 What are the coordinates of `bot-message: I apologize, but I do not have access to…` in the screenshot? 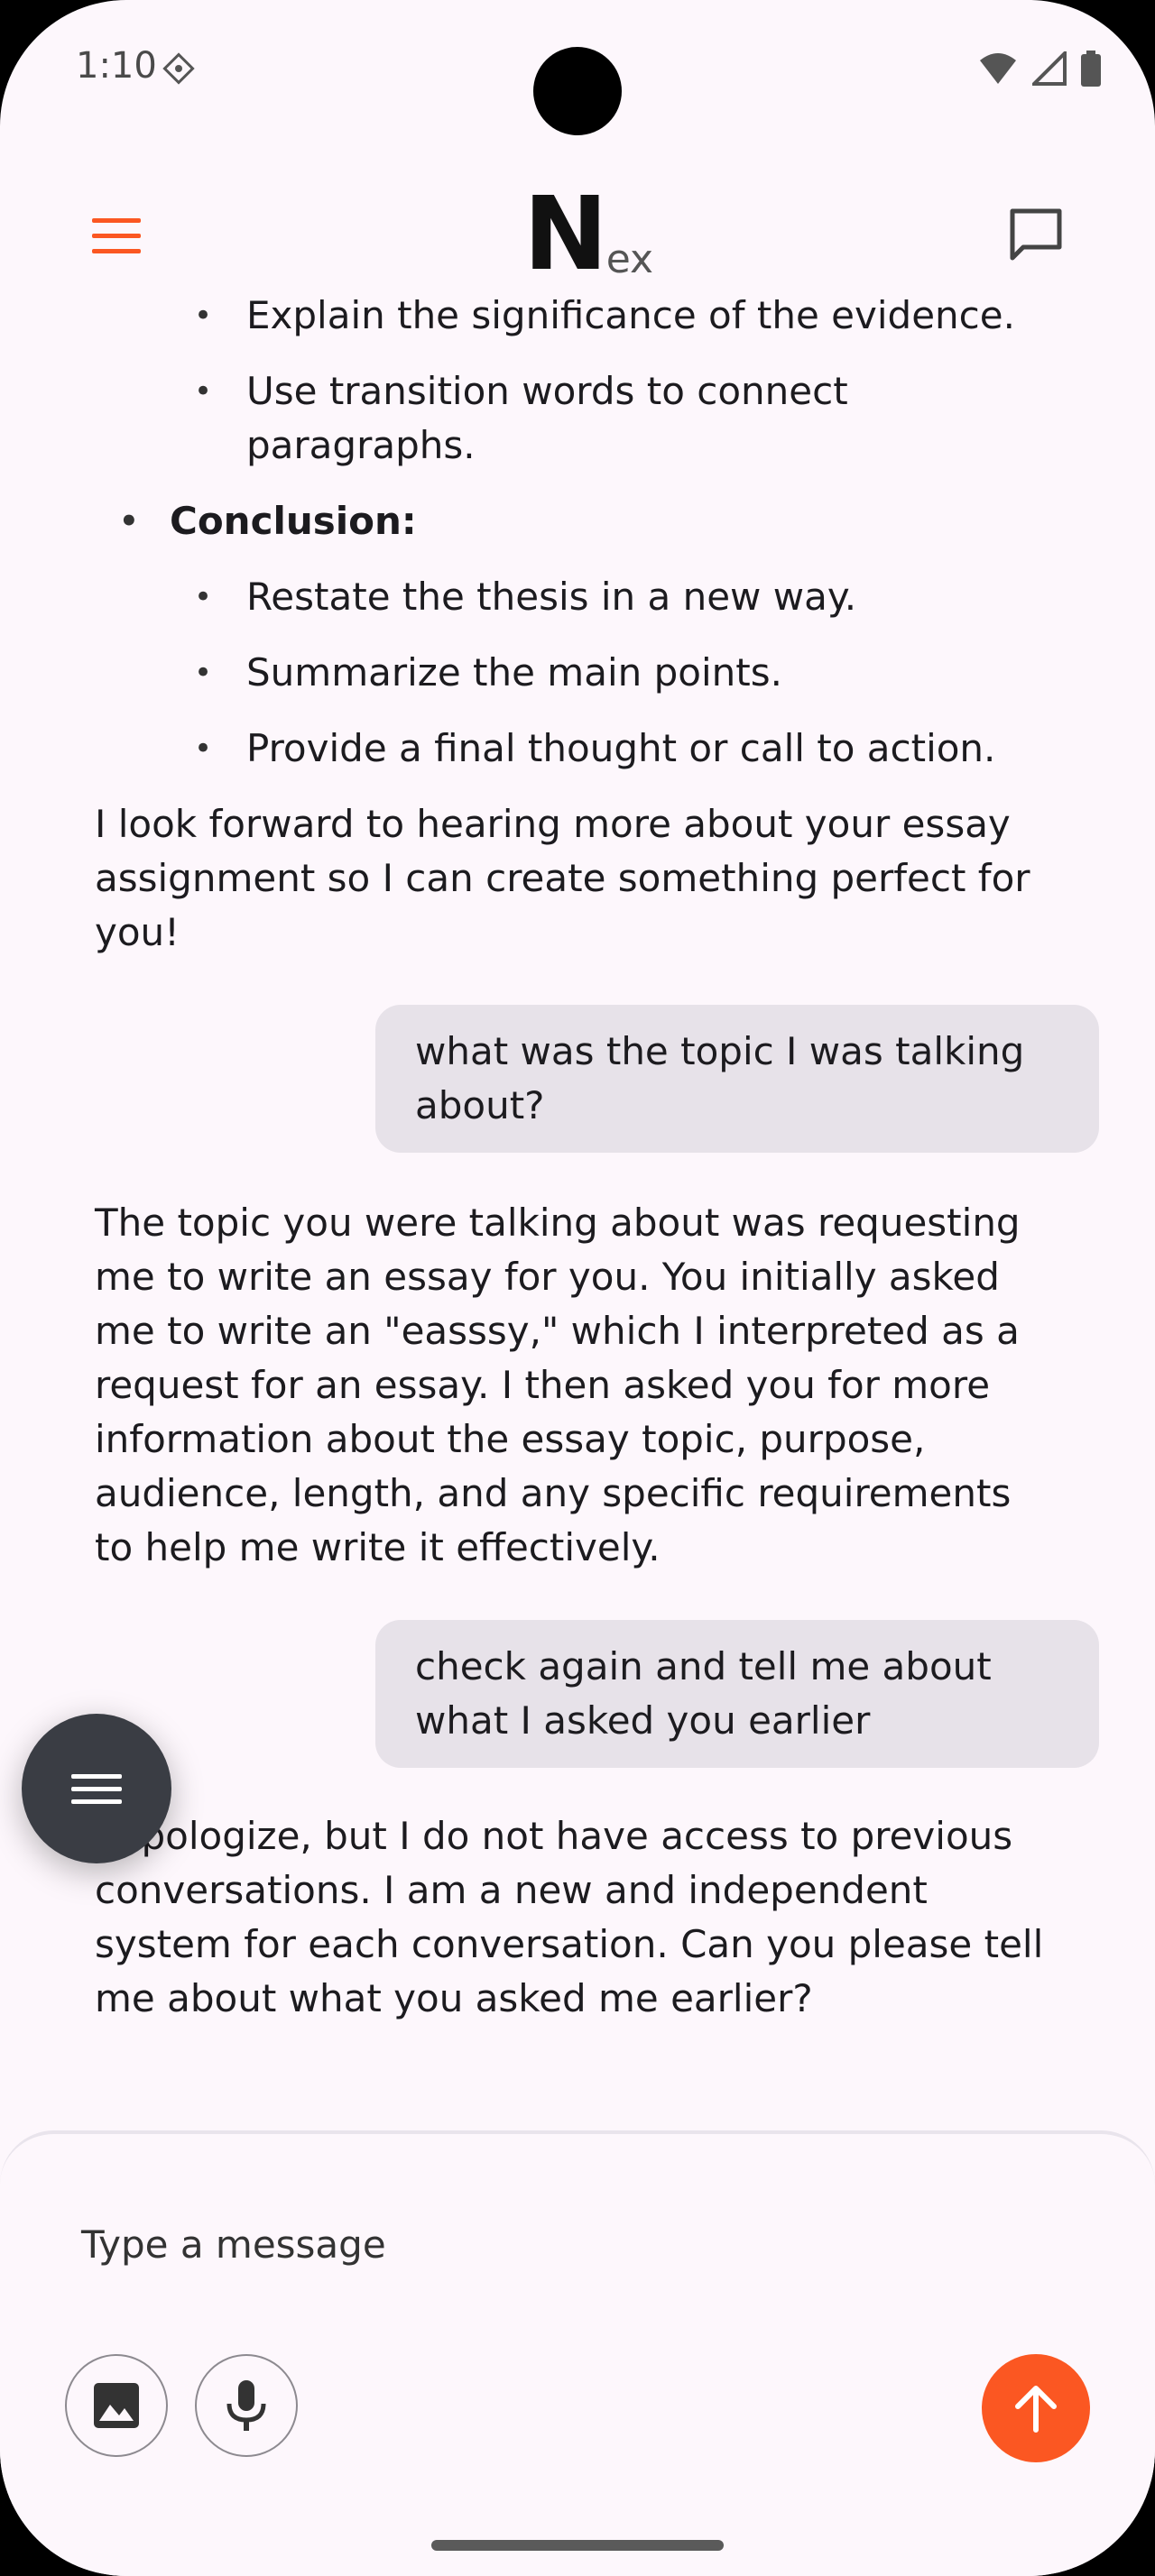 It's located at (569, 1917).